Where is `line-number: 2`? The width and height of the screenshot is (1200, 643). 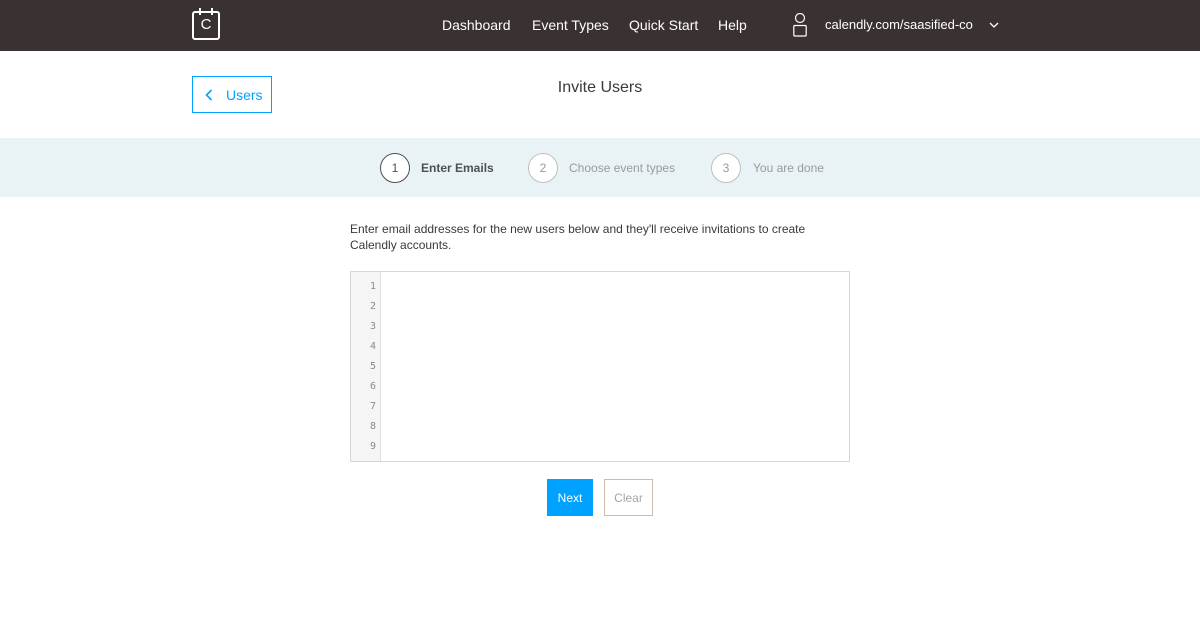 line-number: 2 is located at coordinates (372, 306).